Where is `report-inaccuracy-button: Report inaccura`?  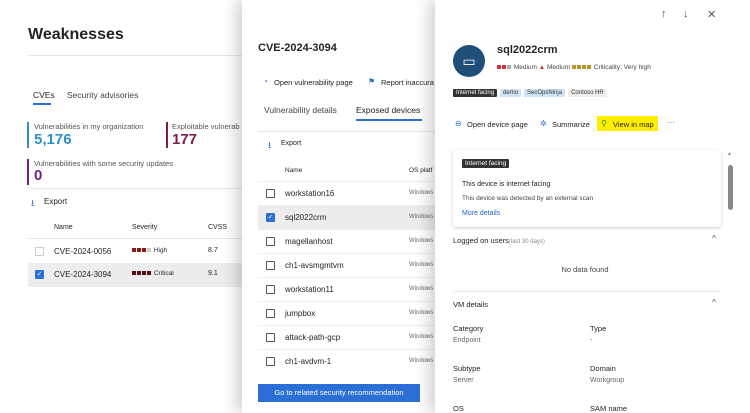
report-inaccuracy-button: Report inaccura is located at coordinates (407, 82).